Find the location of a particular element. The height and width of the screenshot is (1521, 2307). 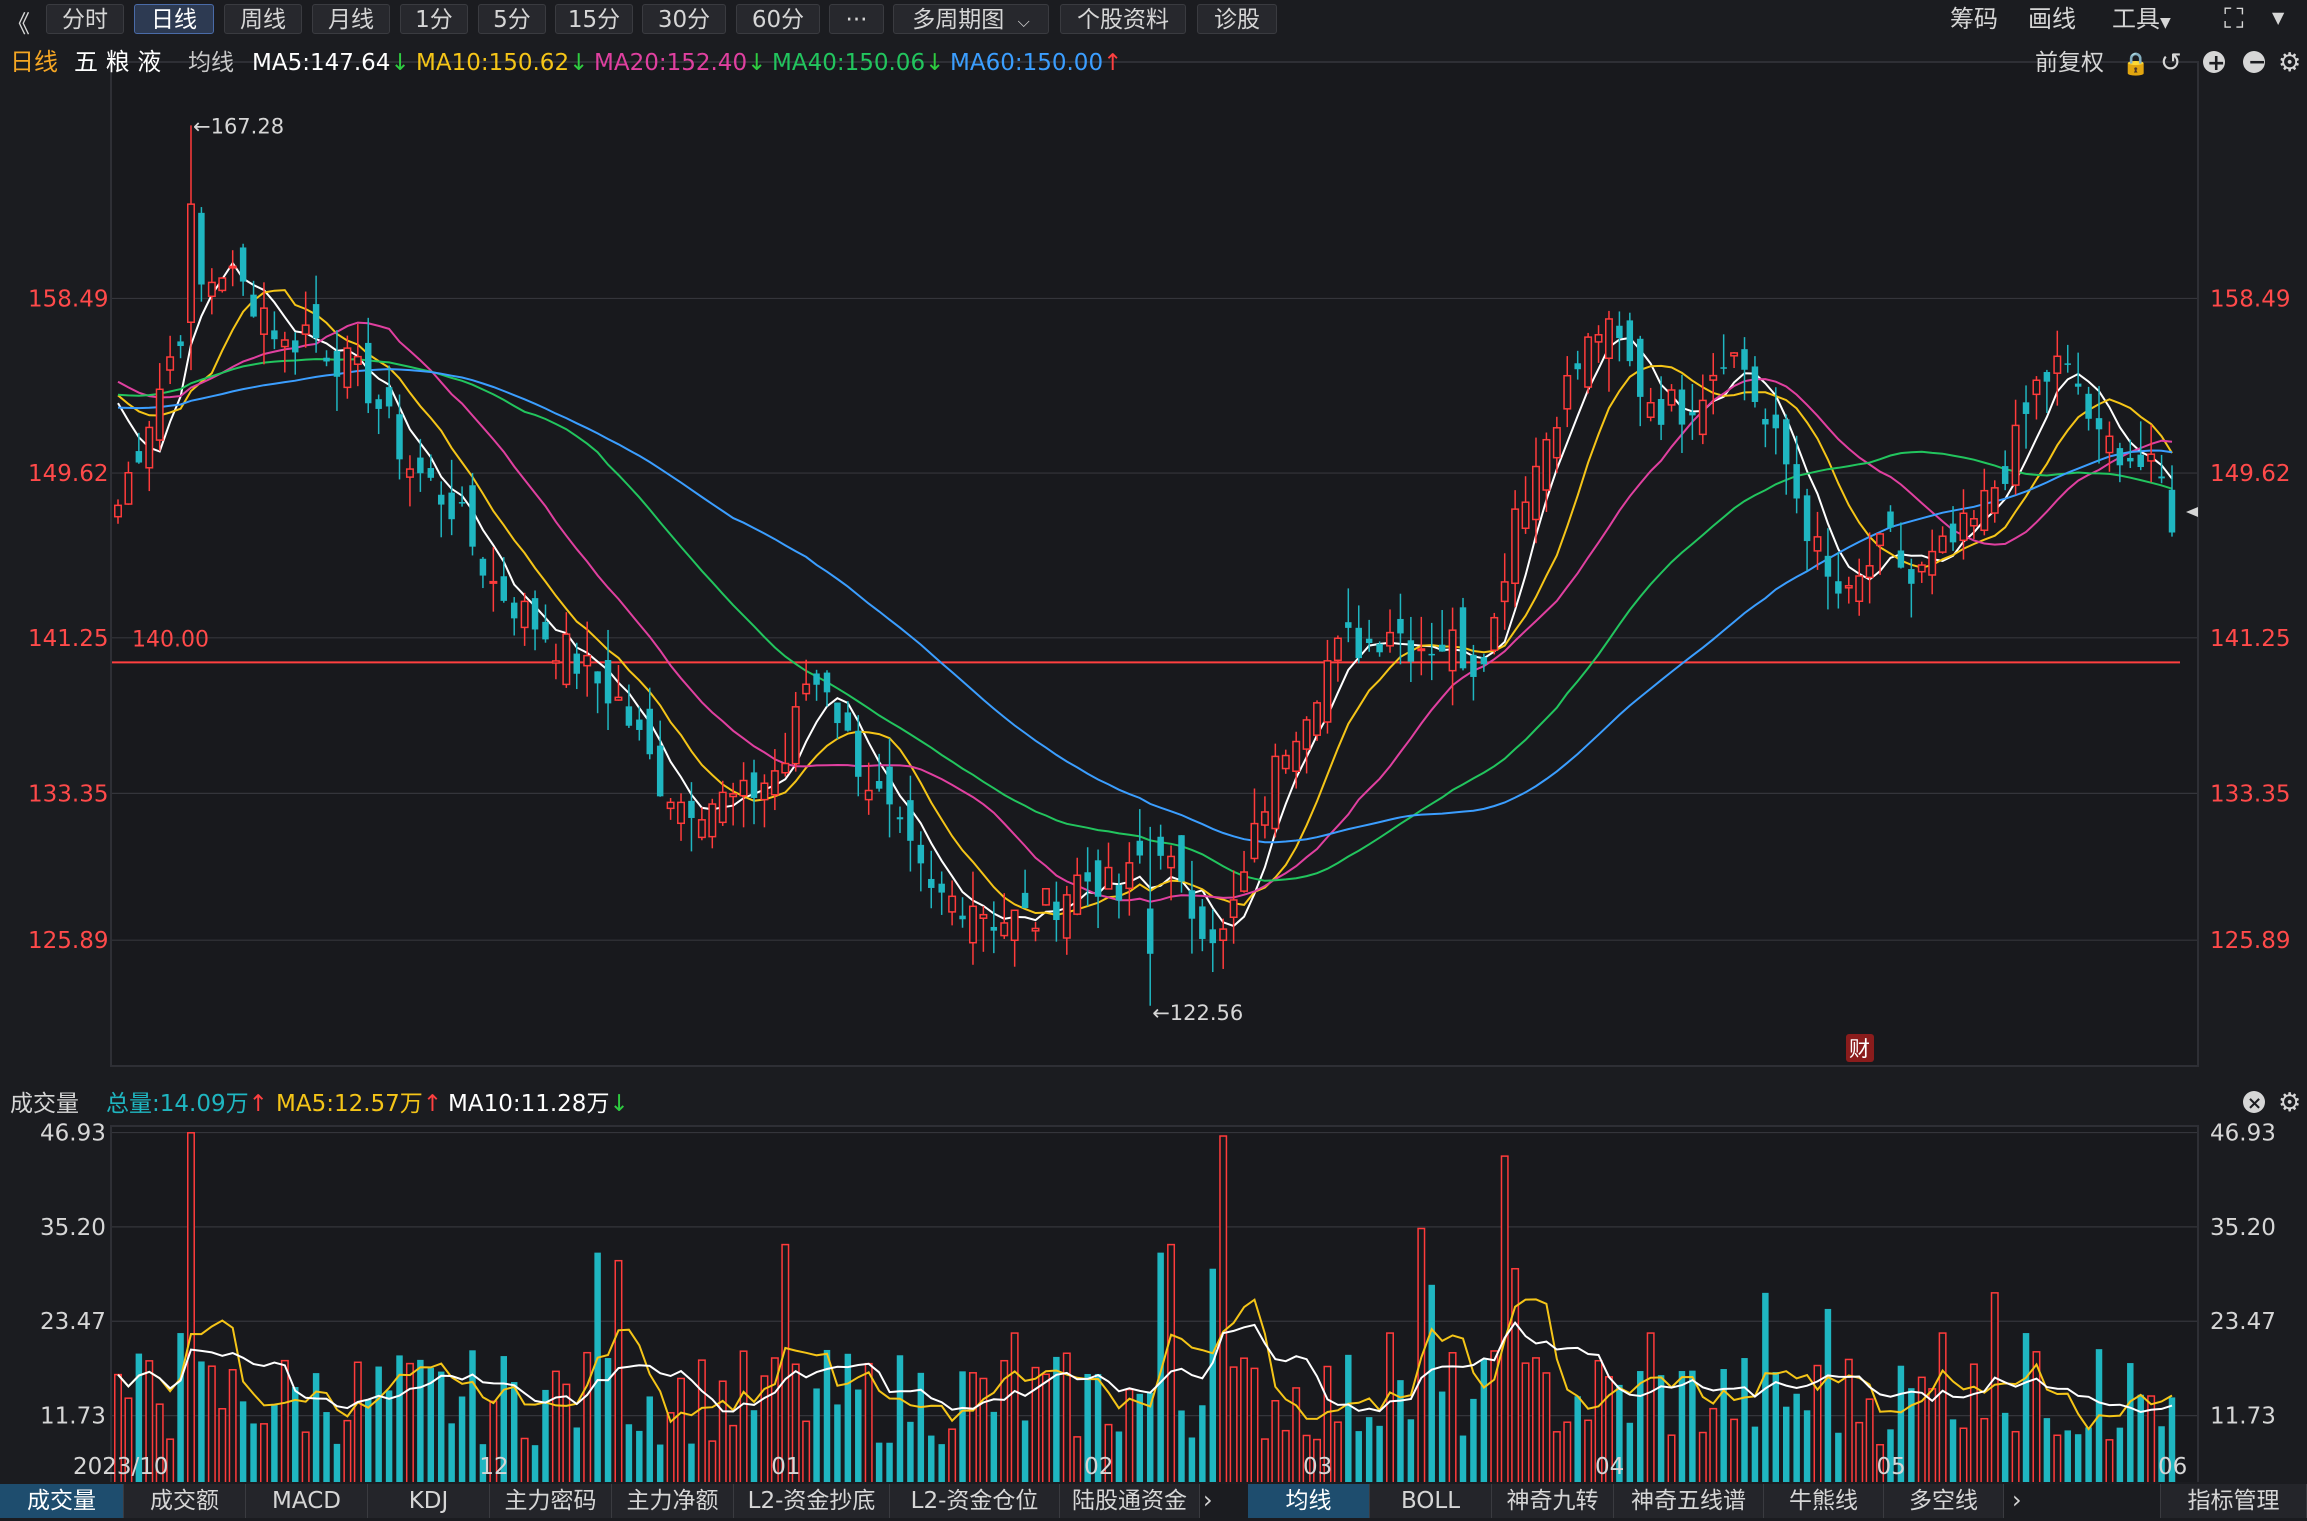

adjust-button: 前复权 is located at coordinates (2069, 63).